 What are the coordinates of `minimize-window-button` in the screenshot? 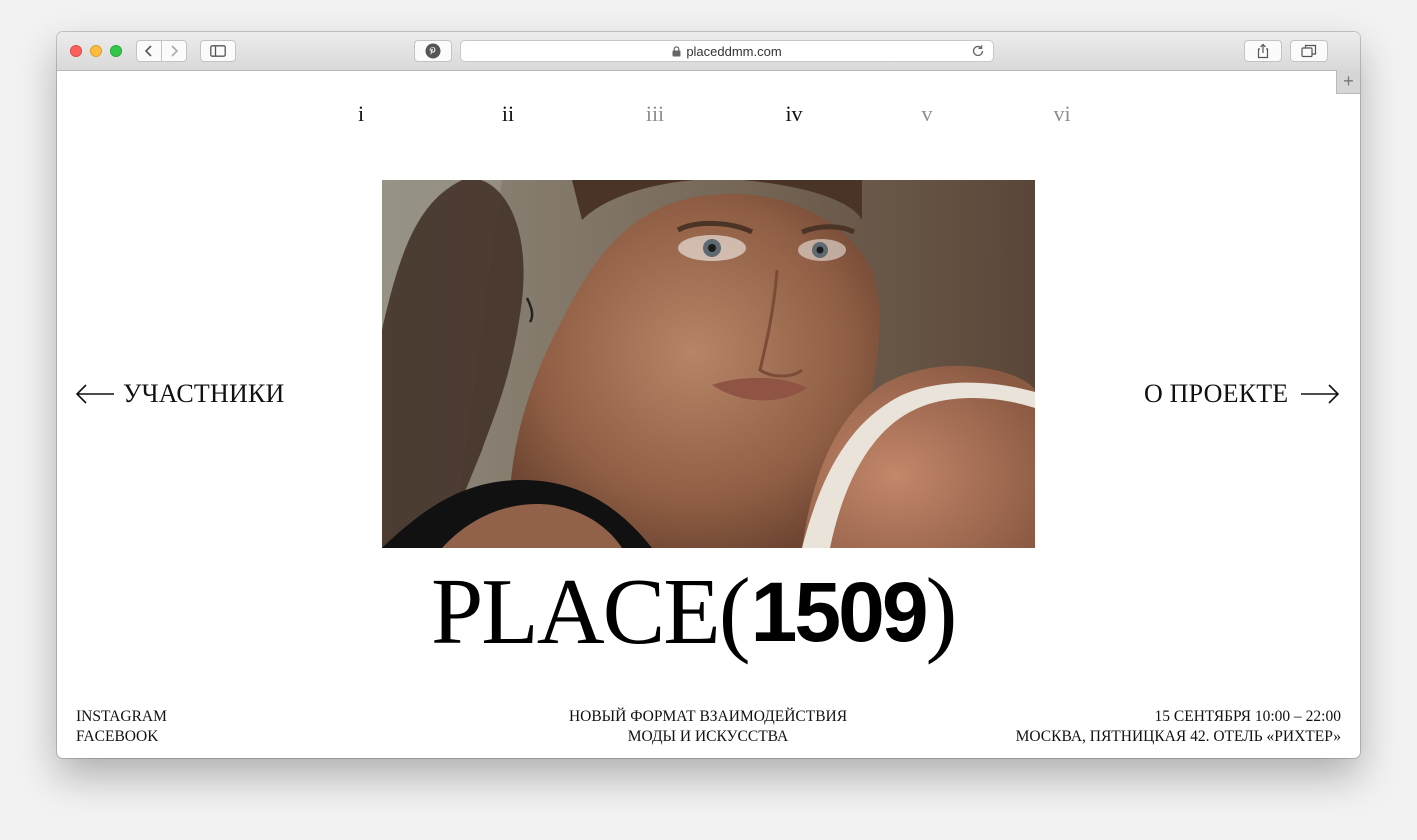 It's located at (96, 51).